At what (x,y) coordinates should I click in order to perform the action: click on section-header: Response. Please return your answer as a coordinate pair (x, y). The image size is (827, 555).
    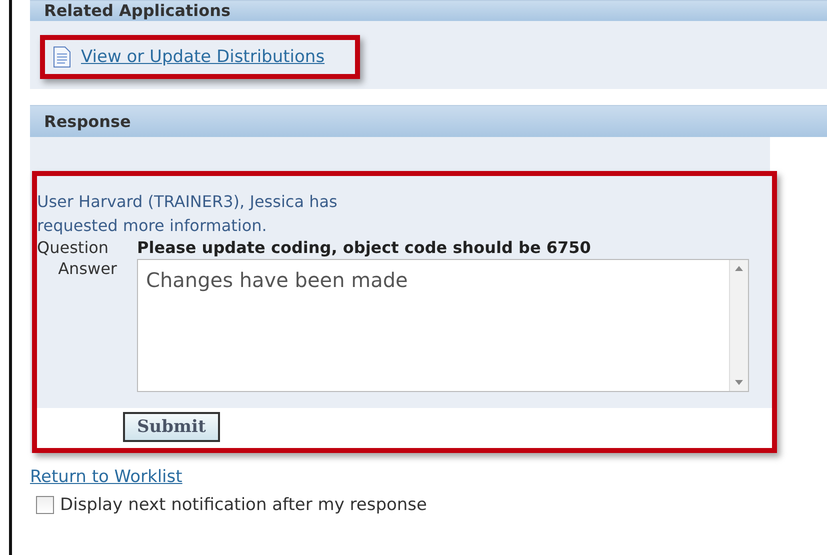
    Looking at the image, I should click on (428, 121).